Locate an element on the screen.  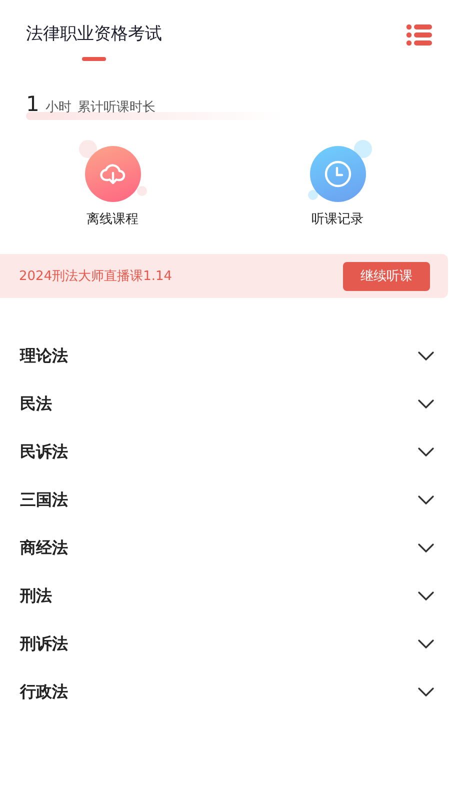
subject-item: 刑法 is located at coordinates (225, 596).